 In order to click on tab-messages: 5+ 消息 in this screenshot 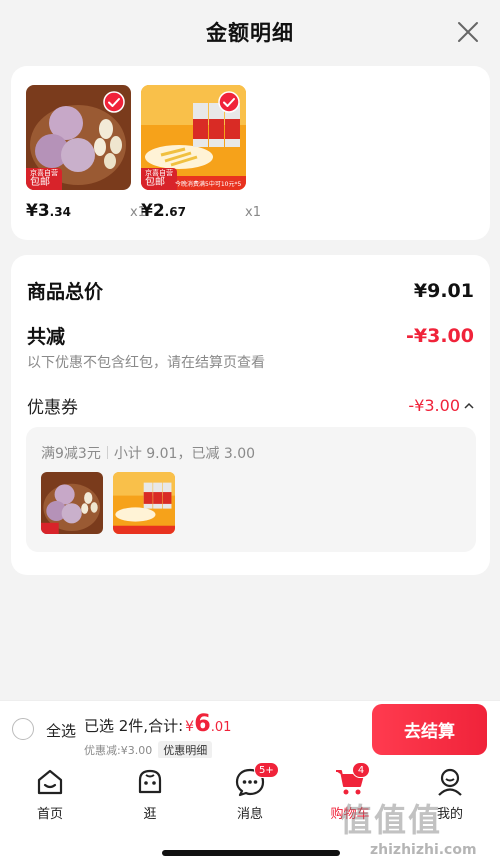, I will do `click(250, 792)`.